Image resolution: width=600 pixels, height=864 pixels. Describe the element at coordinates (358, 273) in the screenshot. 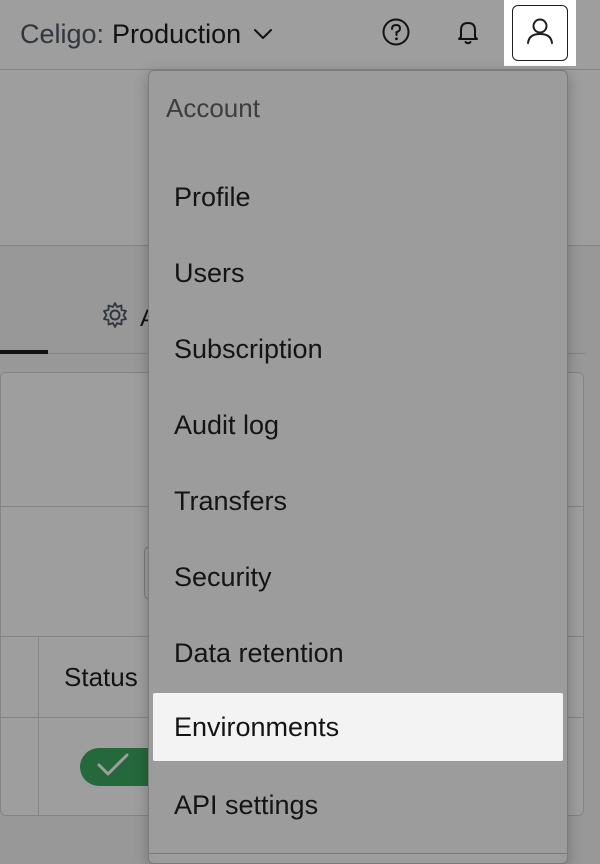

I see `menu-item-users: Users` at that location.